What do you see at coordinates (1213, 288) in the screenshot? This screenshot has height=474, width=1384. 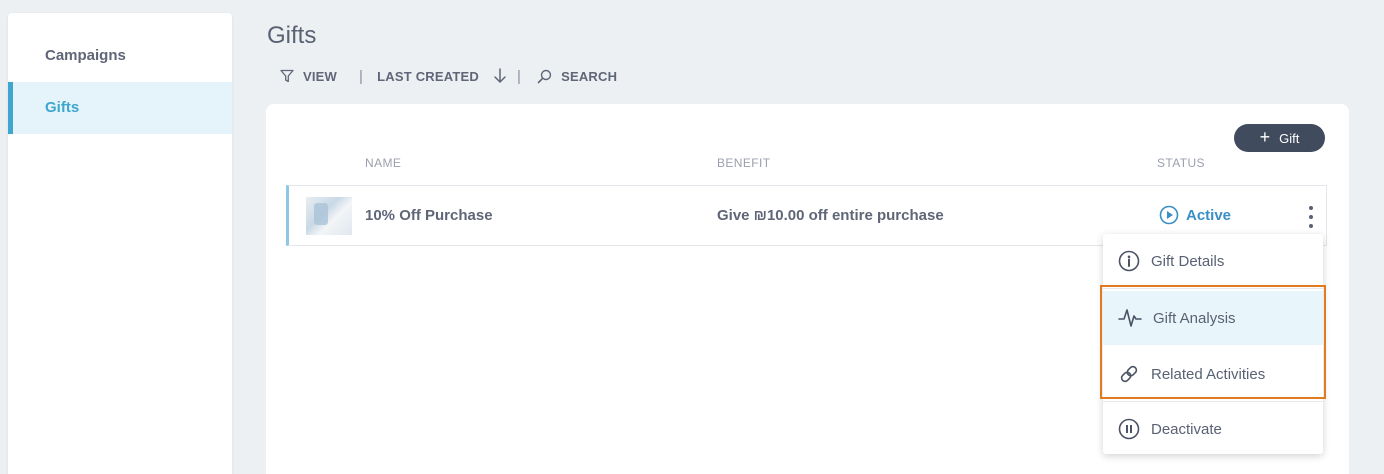 I see `menu-divider` at bounding box center [1213, 288].